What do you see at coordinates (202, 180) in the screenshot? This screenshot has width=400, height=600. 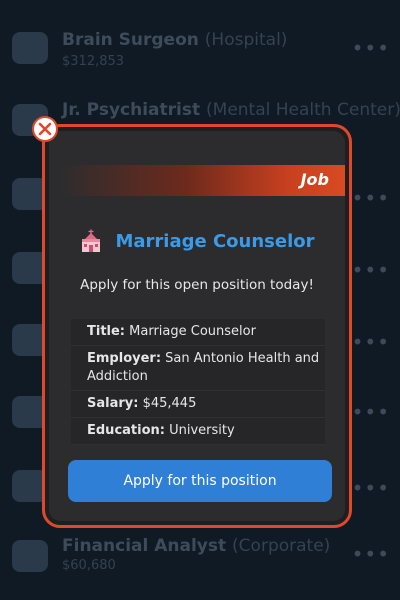 I see `category-banner: Job` at bounding box center [202, 180].